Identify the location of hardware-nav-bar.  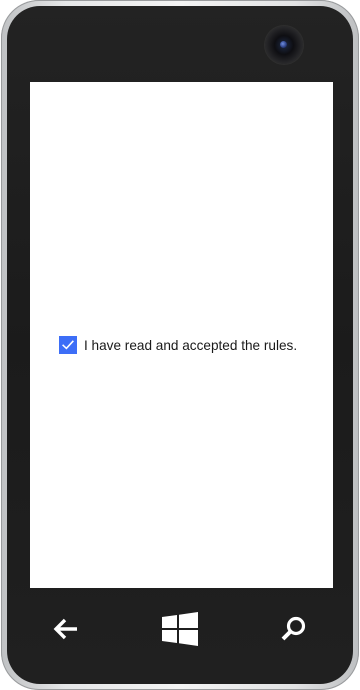
(180, 629).